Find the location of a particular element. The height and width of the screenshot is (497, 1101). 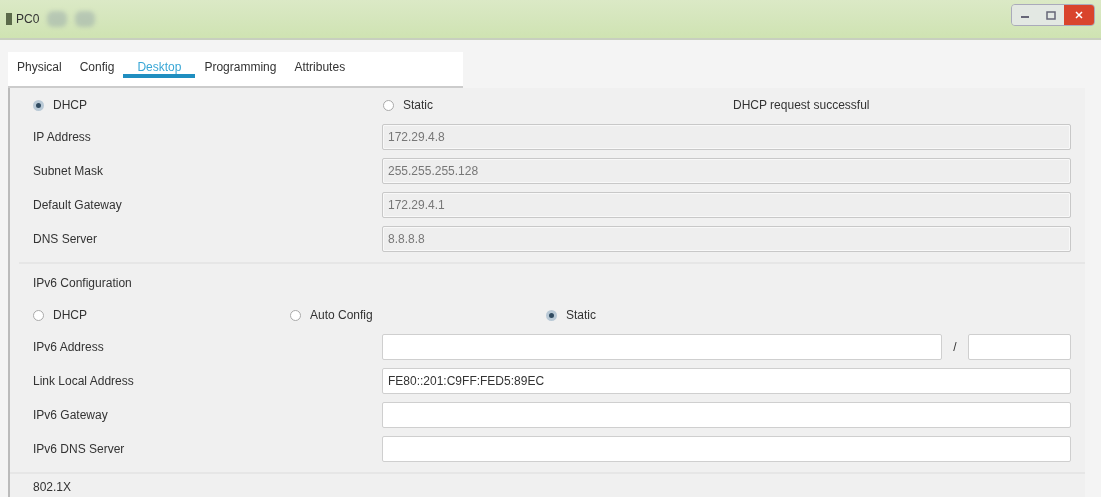

close-icon is located at coordinates (1079, 15).